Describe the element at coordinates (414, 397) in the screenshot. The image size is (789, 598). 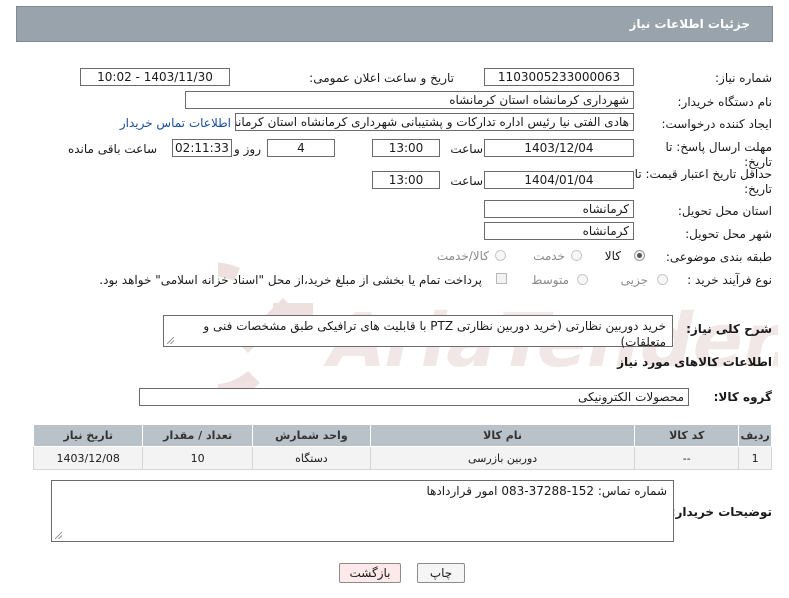
I see `goods-group-field: محصولات الکترونیکی` at that location.